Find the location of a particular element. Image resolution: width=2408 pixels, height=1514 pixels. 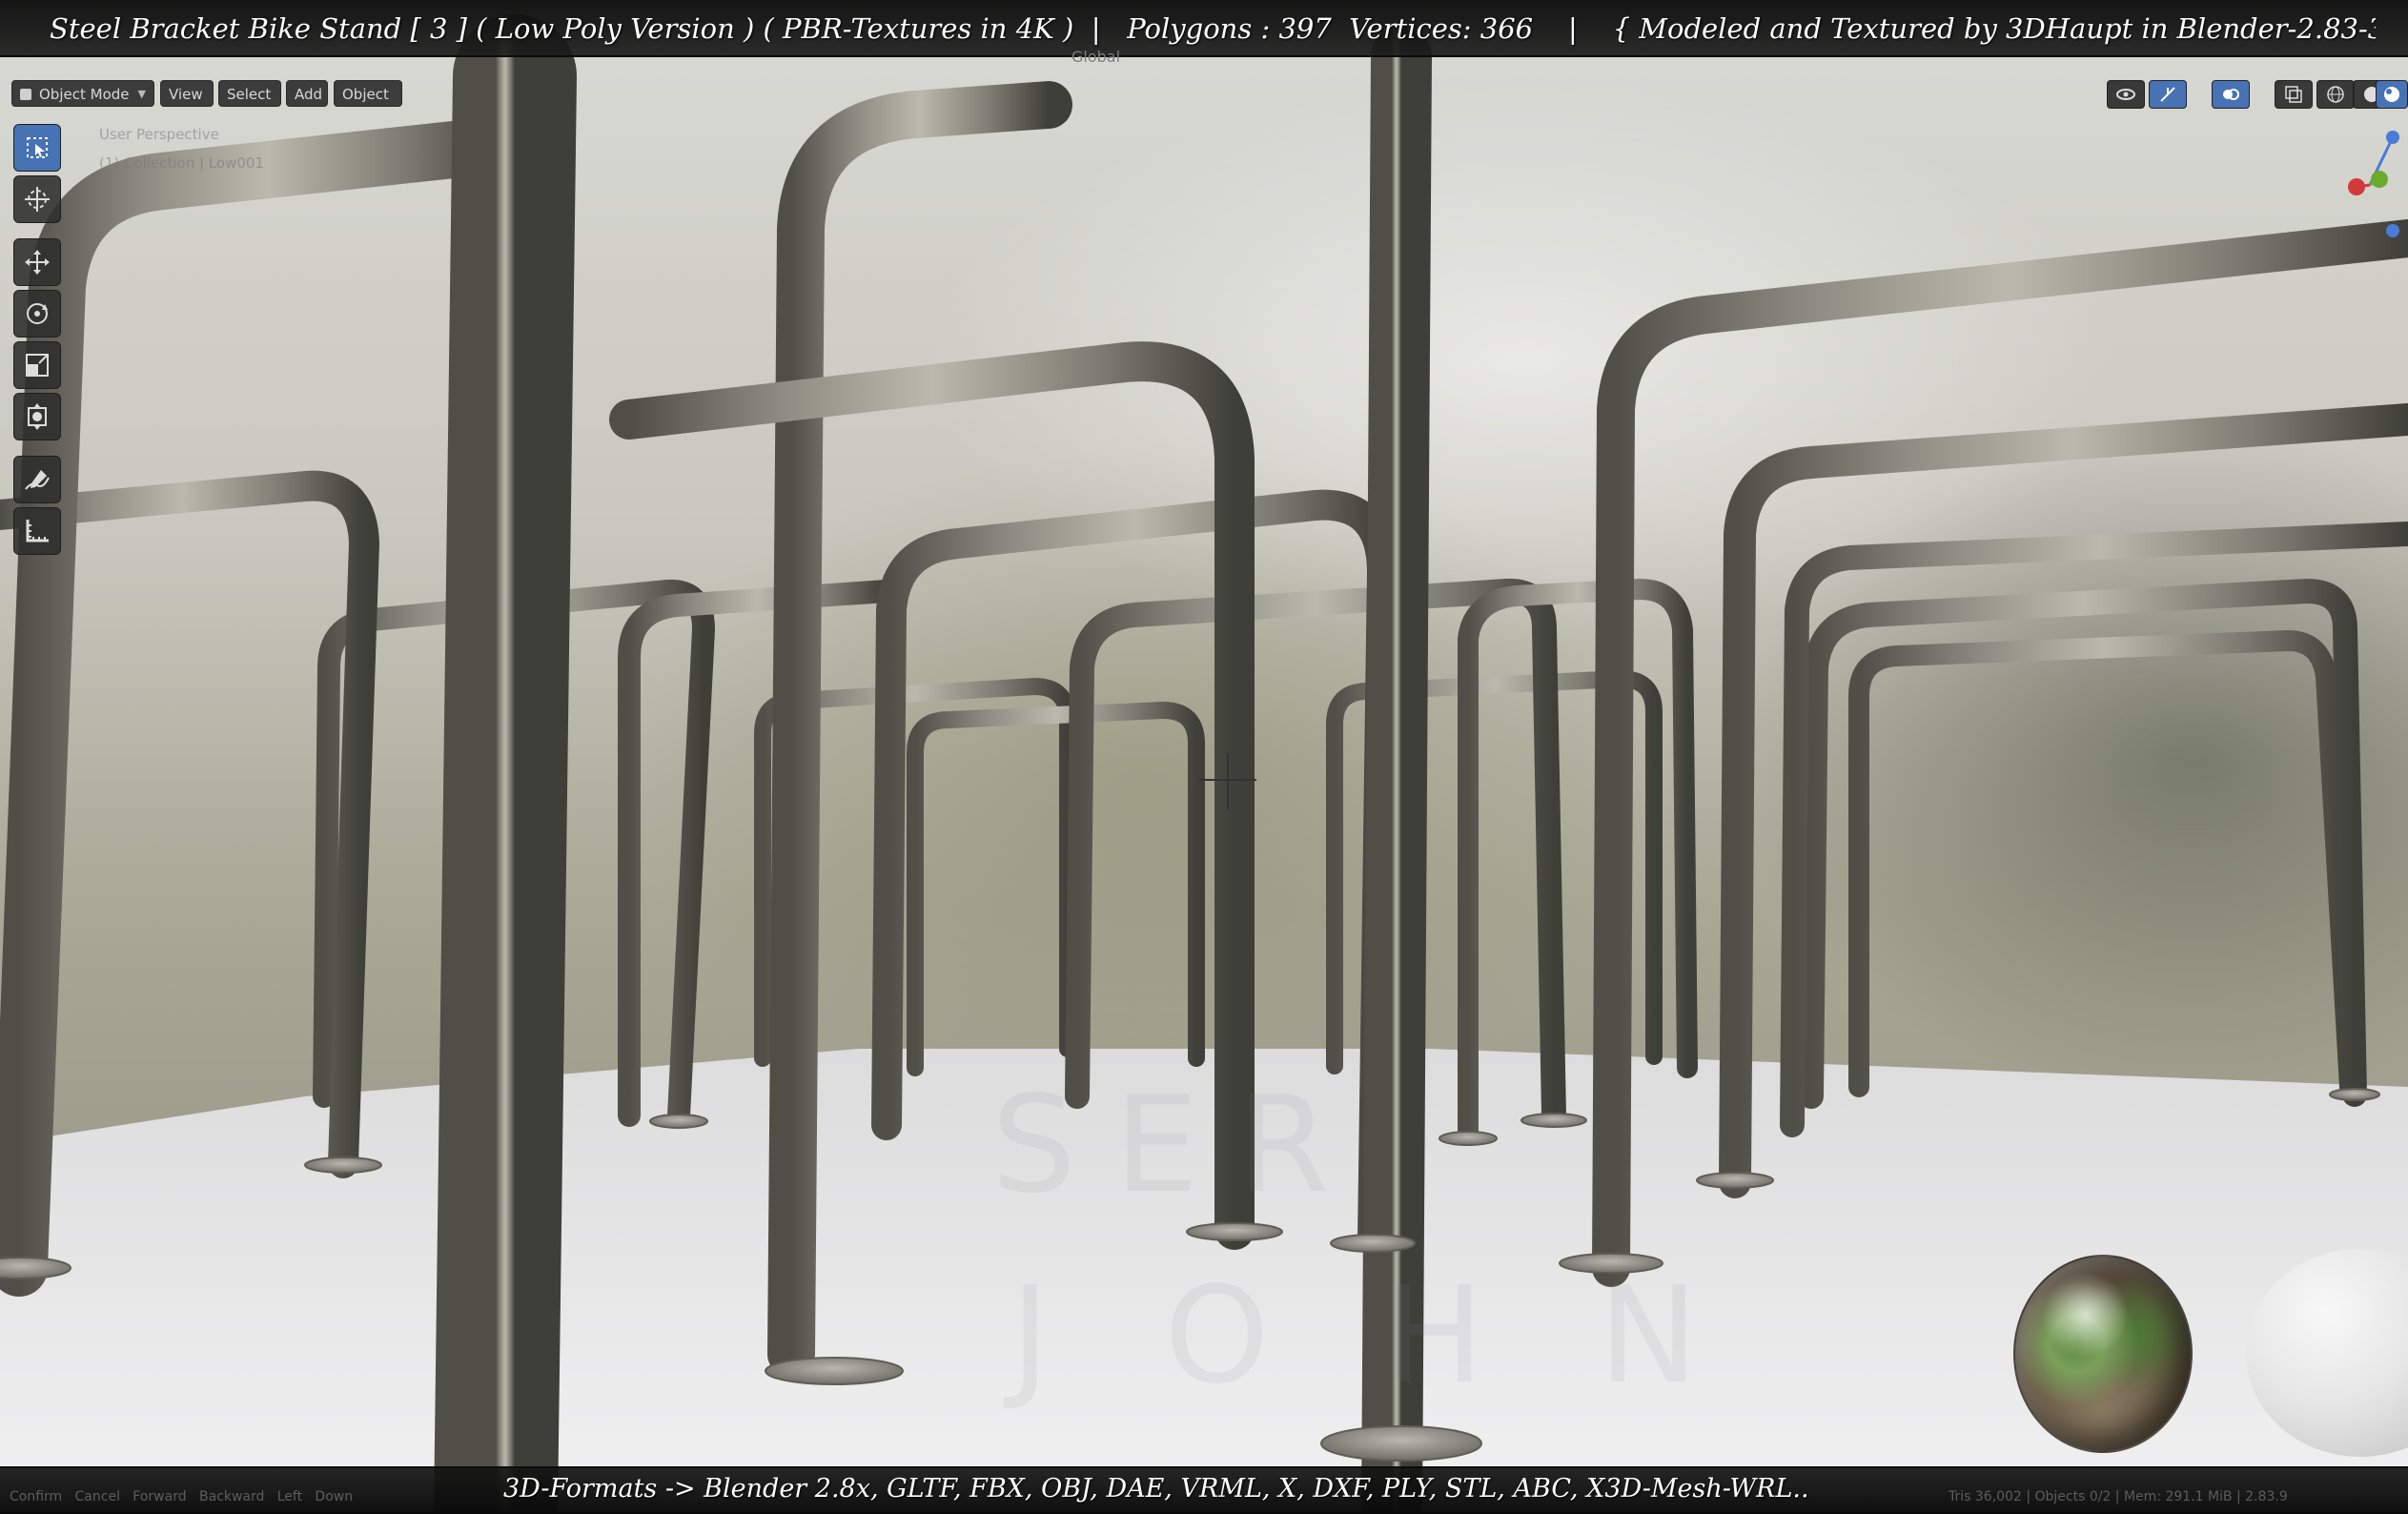

cursor-tool is located at coordinates (37, 199).